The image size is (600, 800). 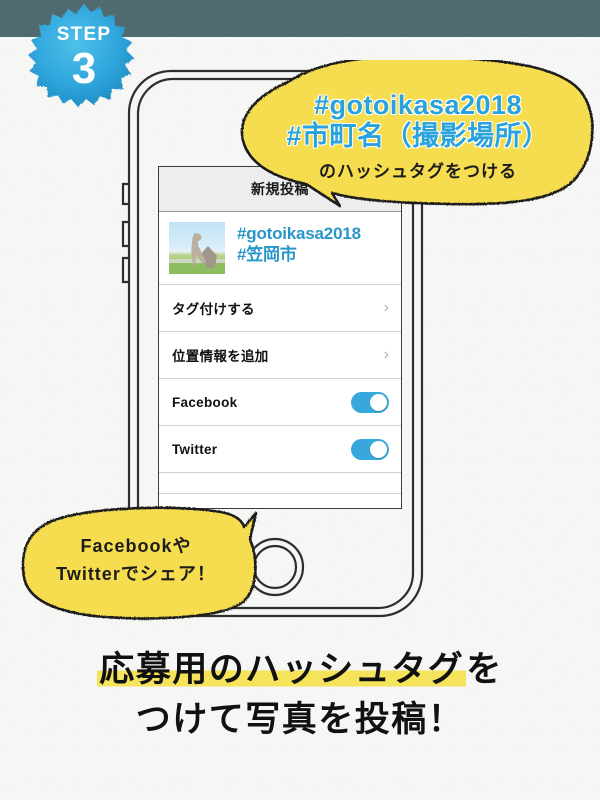 What do you see at coordinates (81, 55) in the screenshot?
I see `starburst-badge-icon` at bounding box center [81, 55].